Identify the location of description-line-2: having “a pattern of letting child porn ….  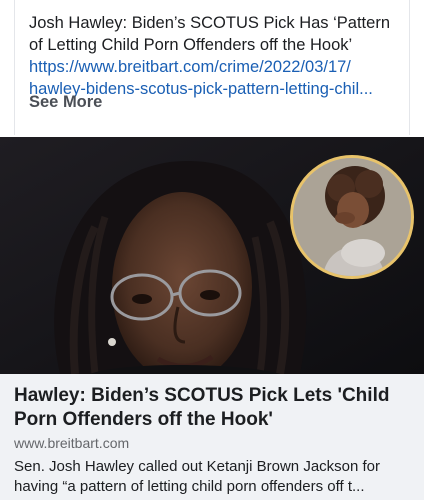
(189, 486).